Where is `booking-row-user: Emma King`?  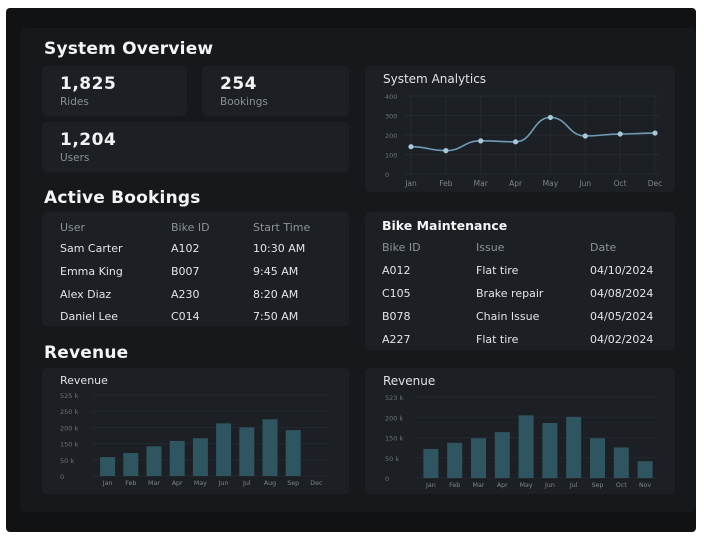
booking-row-user: Emma King is located at coordinates (91, 271).